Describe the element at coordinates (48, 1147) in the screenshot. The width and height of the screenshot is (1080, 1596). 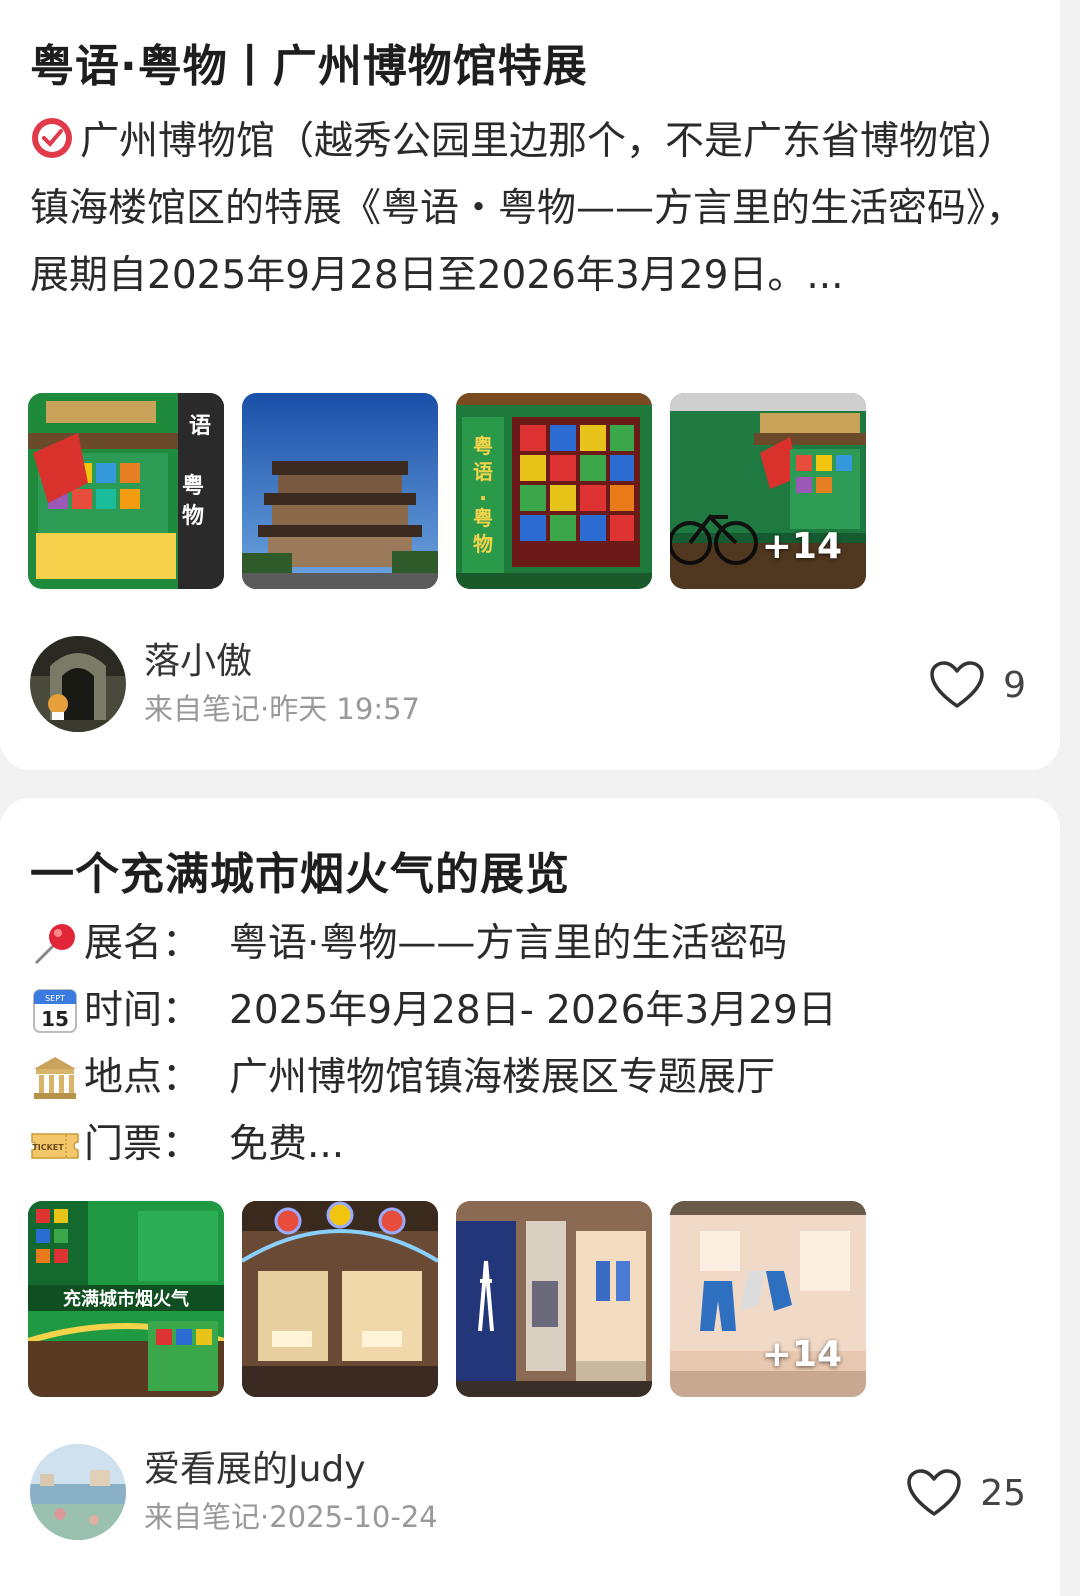
I see `svg-text: TICKET` at that location.